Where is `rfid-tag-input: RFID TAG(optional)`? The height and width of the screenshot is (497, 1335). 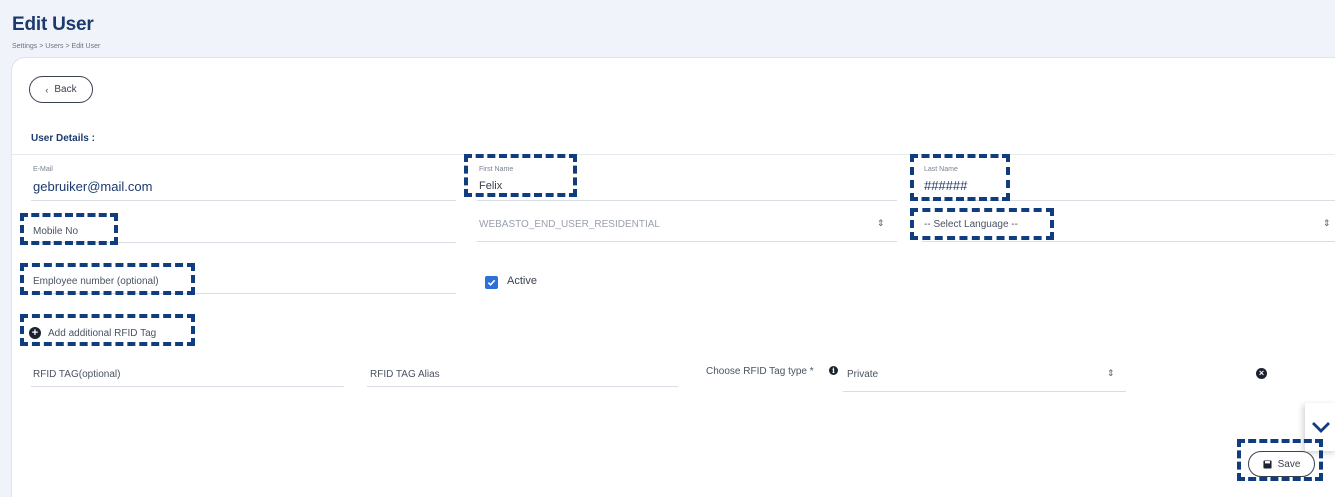
rfid-tag-input: RFID TAG(optional) is located at coordinates (76, 374).